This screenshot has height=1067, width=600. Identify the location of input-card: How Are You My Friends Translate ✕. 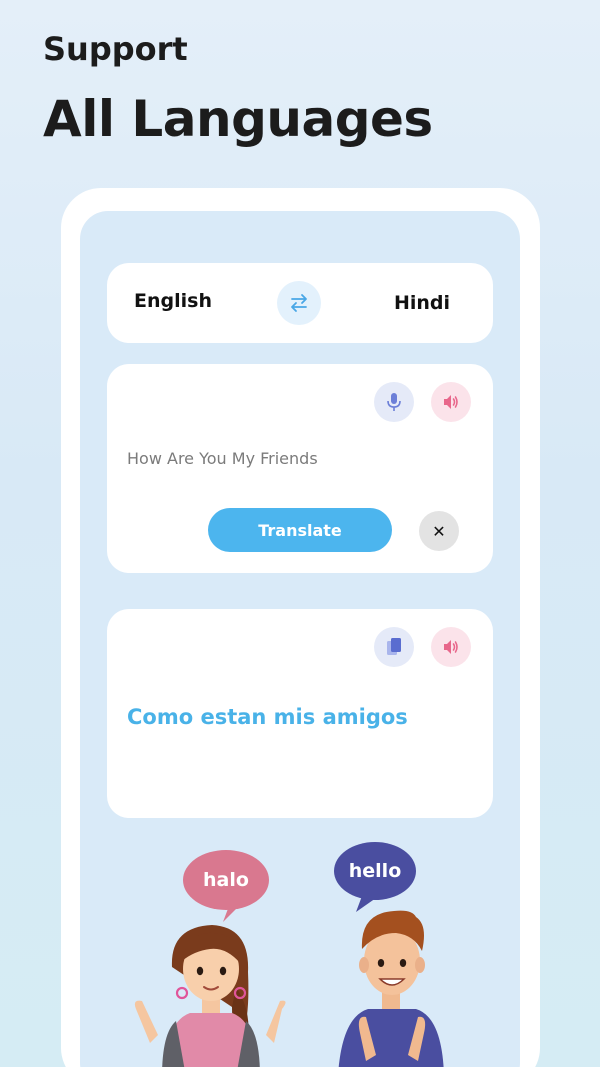
(300, 468).